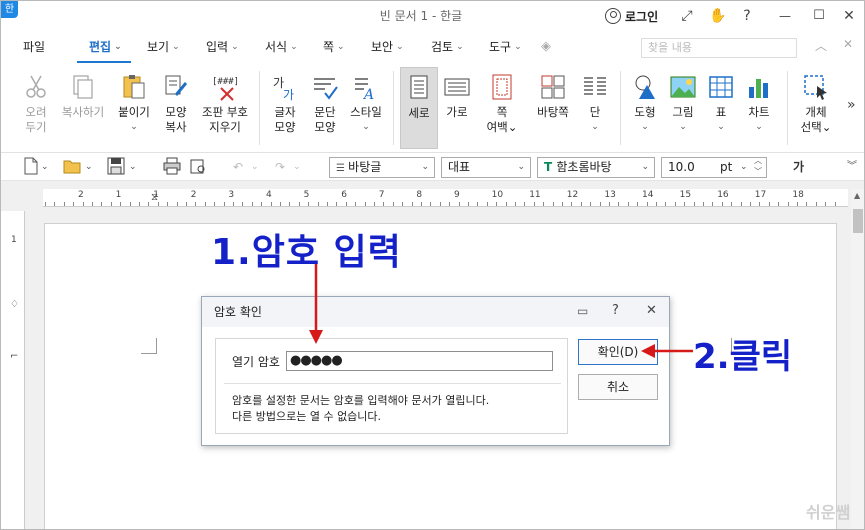  I want to click on ribbon-label: 그림, so click(683, 112).